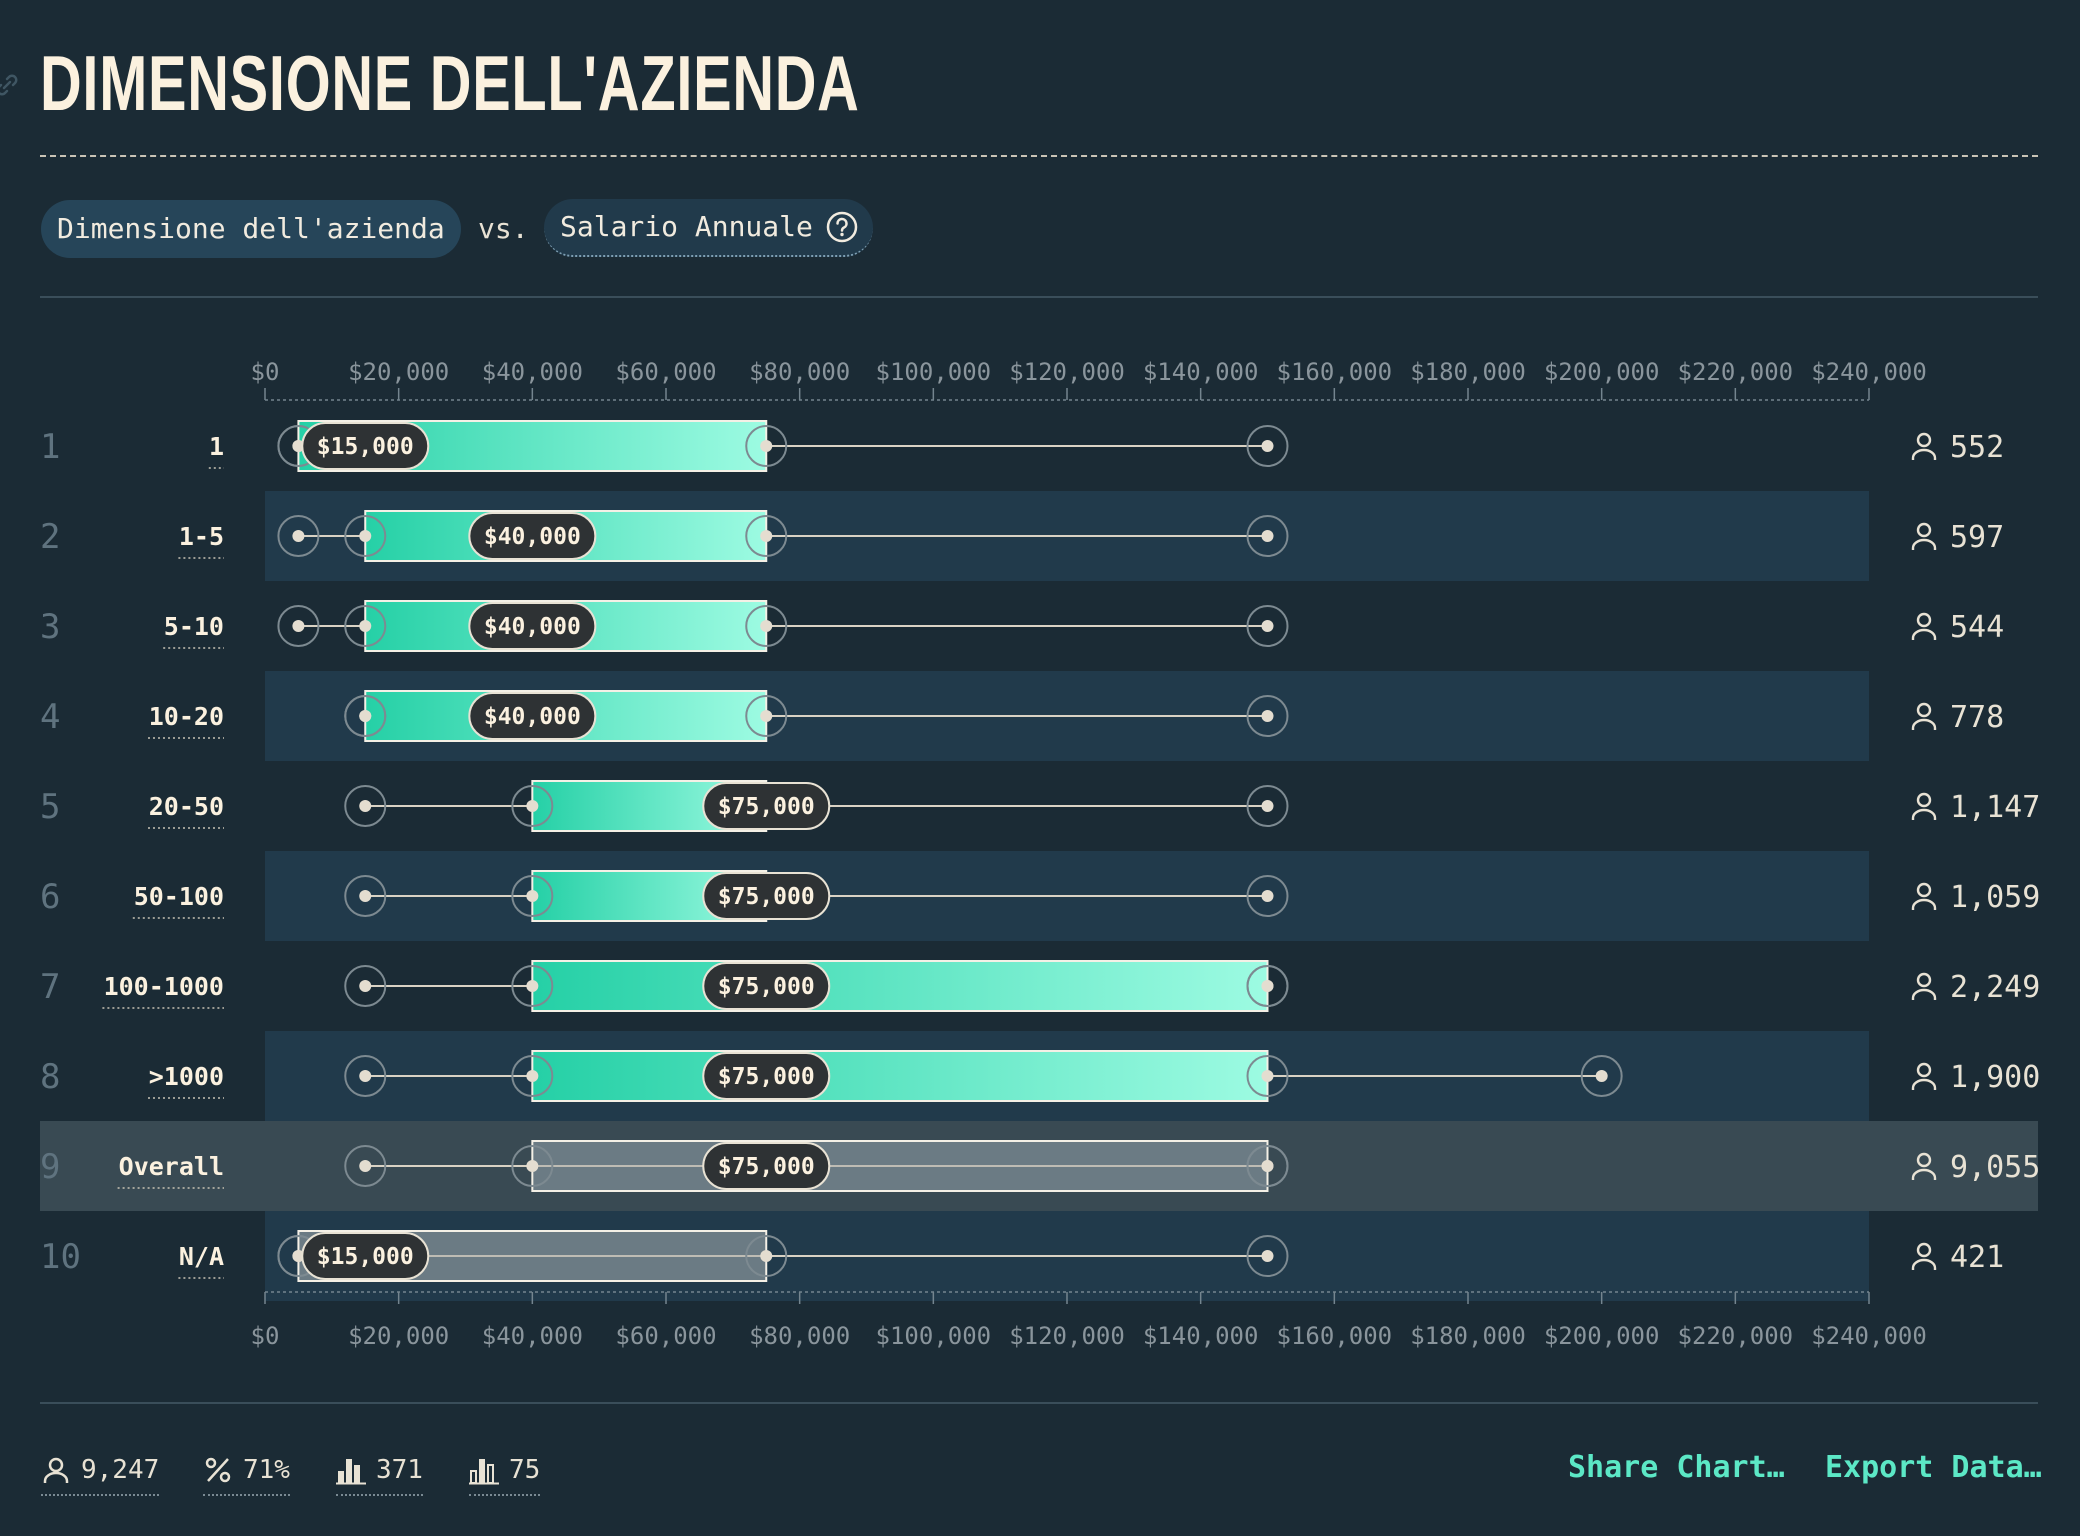 Image resolution: width=2080 pixels, height=1536 pixels. Describe the element at coordinates (484, 1472) in the screenshot. I see `median-chart-icon` at that location.